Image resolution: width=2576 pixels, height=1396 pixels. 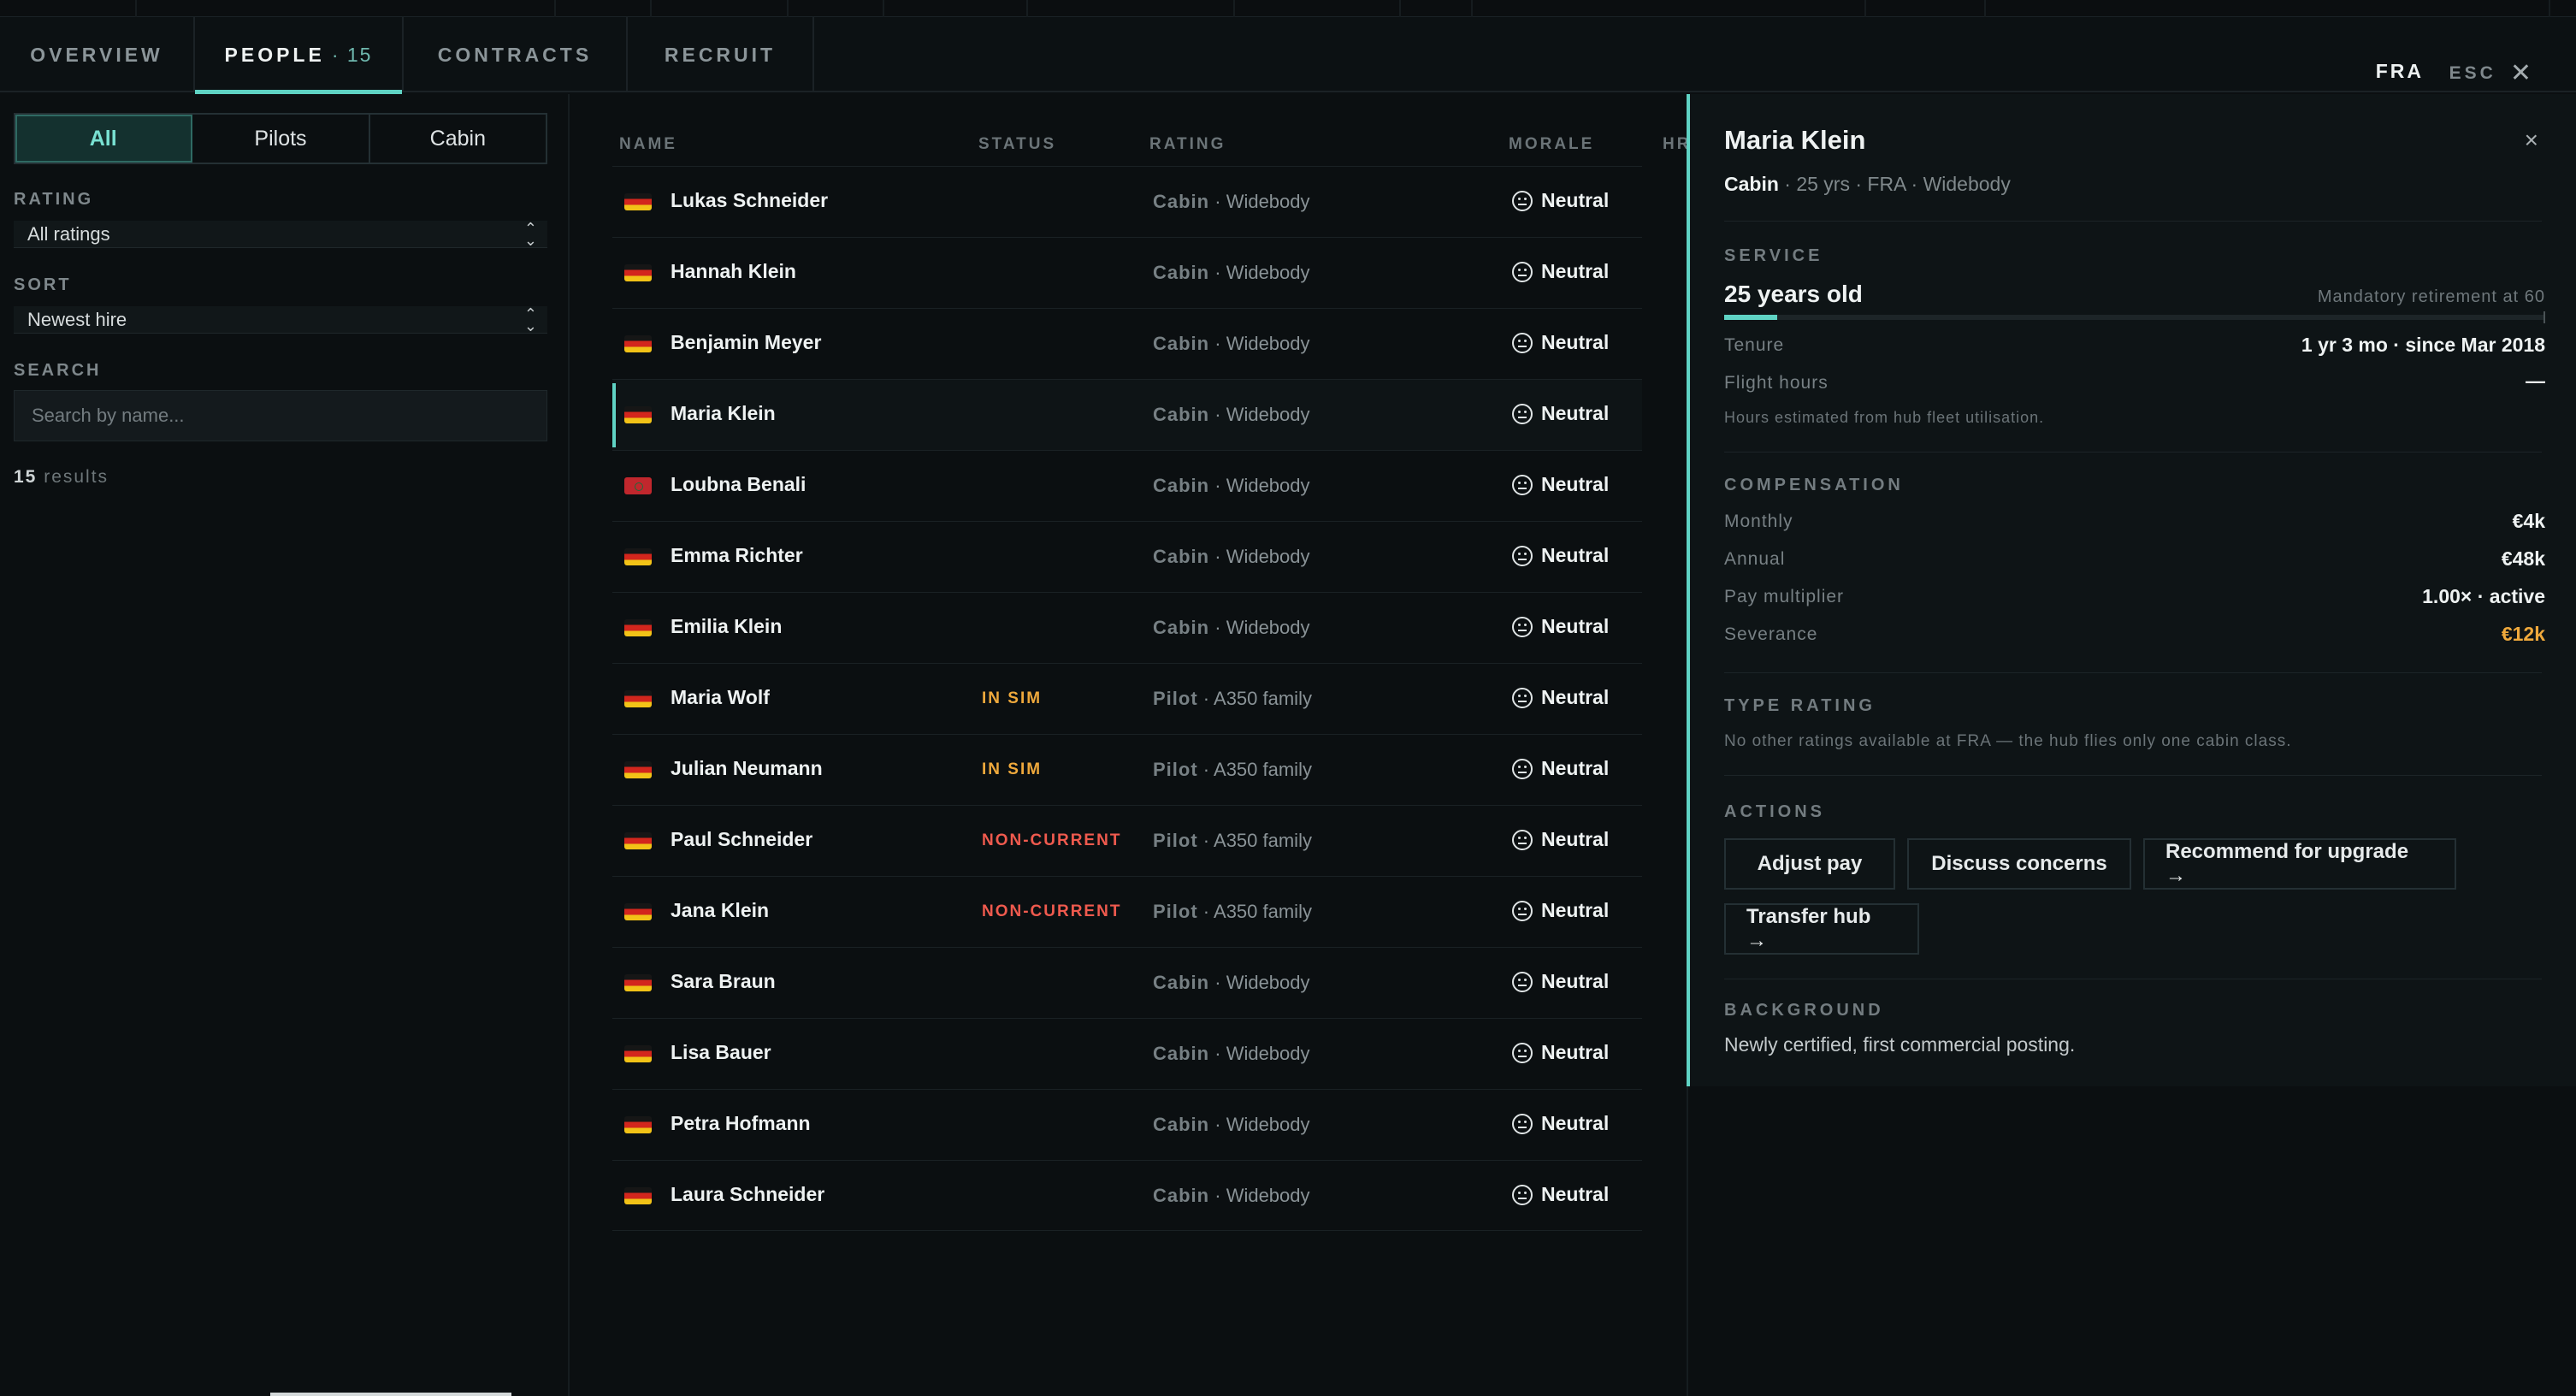 I want to click on pay-multiplier-label: Pay multiplier, so click(x=1784, y=596).